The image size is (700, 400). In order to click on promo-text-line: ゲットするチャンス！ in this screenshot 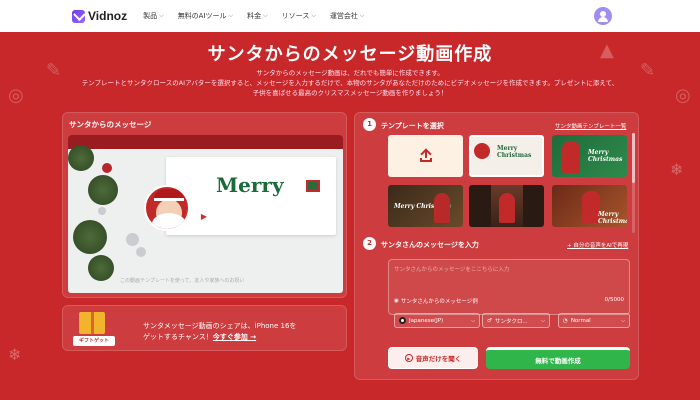, I will do `click(178, 337)`.